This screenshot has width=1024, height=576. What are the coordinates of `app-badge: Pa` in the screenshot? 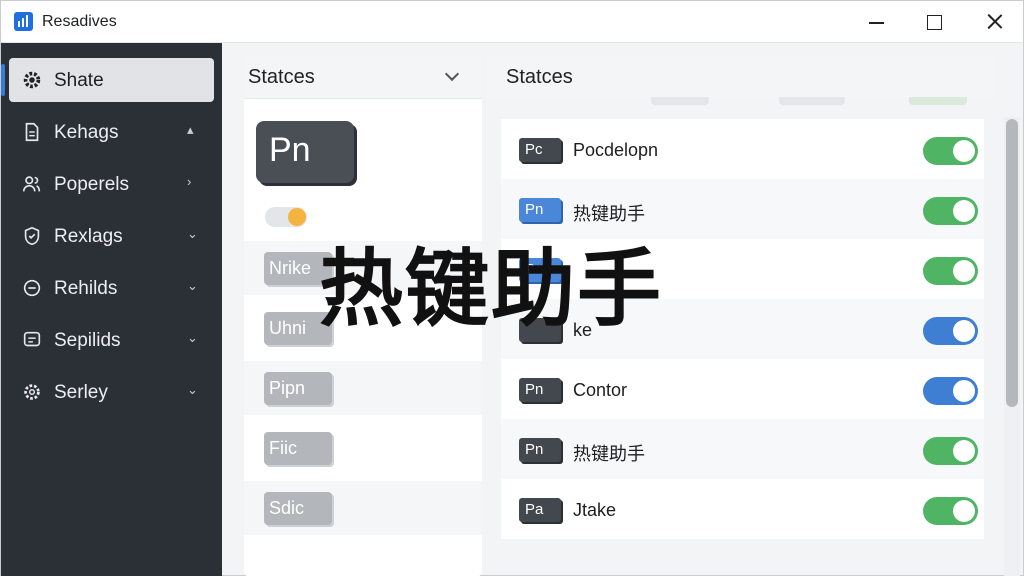 It's located at (540, 510).